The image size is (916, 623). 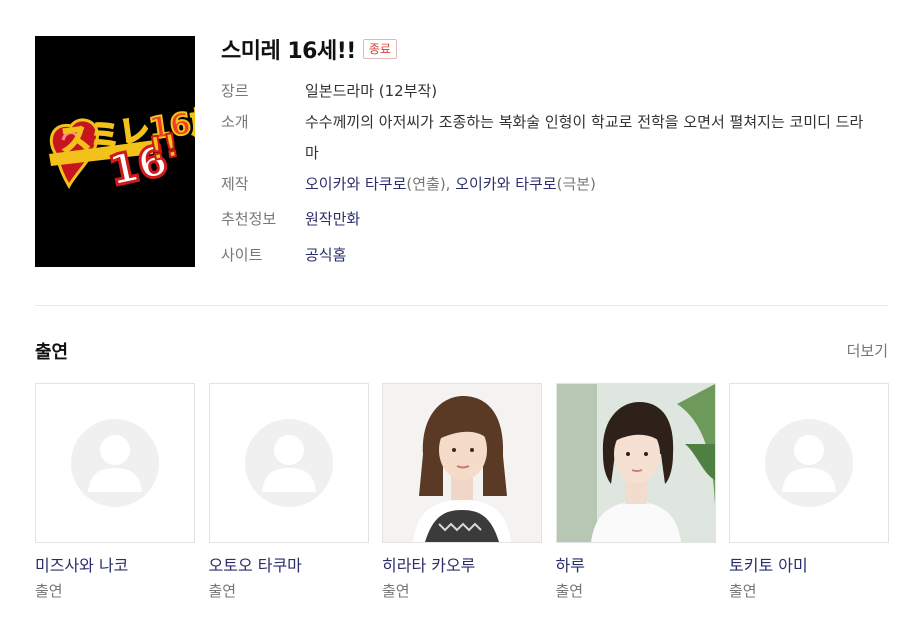 I want to click on cast-name: 오토오 타쿠마, so click(x=289, y=566).